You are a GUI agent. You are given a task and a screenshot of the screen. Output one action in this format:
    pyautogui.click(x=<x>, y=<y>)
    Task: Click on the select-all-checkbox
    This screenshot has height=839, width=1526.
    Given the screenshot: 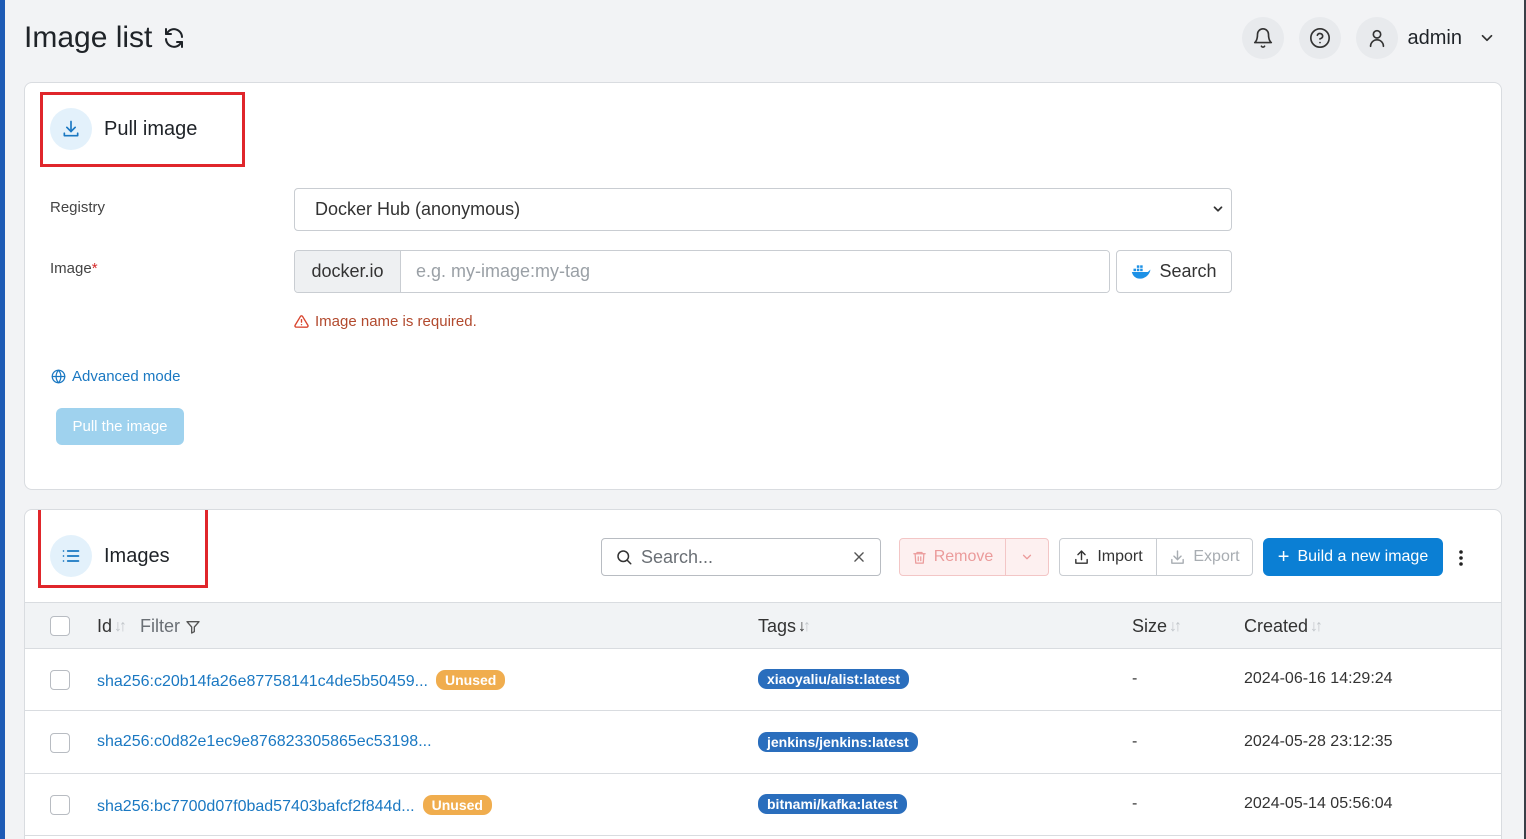 What is the action you would take?
    pyautogui.click(x=60, y=626)
    